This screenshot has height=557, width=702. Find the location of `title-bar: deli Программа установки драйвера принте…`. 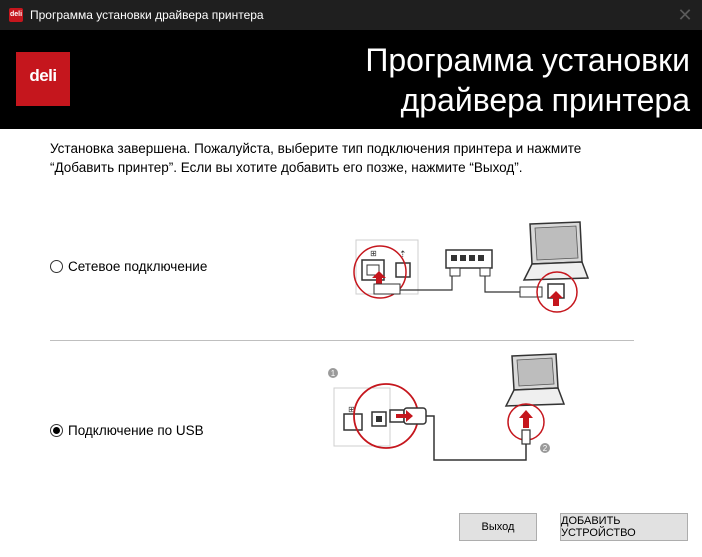

title-bar: deli Программа установки драйвера принте… is located at coordinates (351, 15).